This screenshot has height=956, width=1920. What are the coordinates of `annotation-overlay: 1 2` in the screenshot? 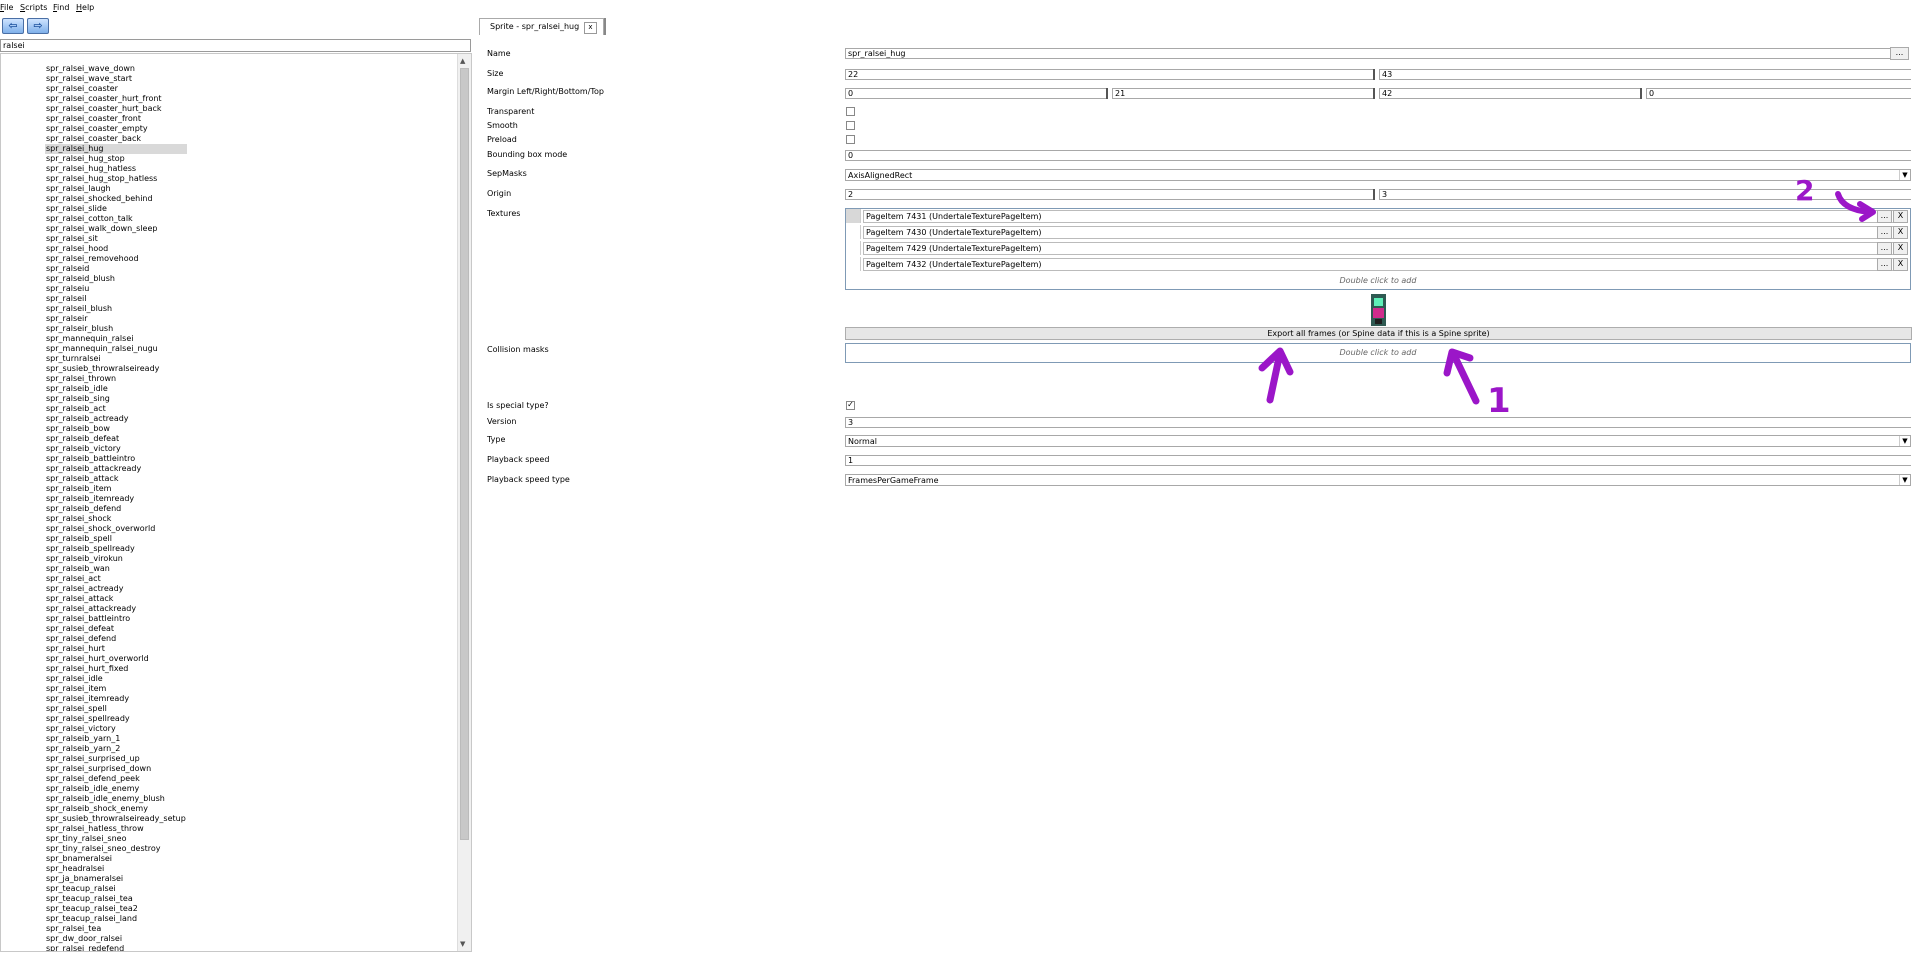 It's located at (1567, 297).